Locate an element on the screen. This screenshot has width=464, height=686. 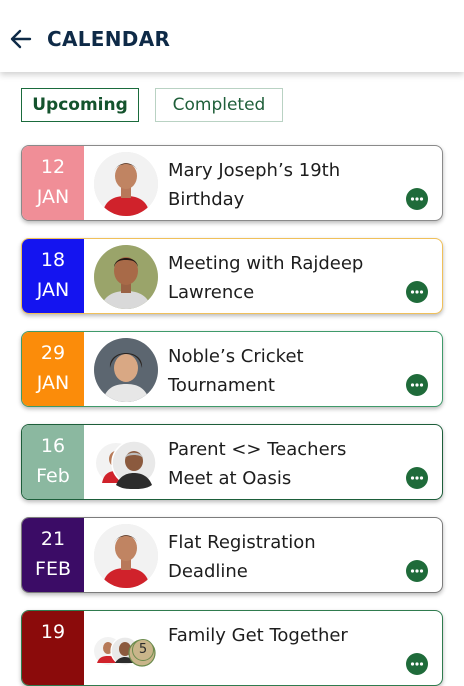
event-date-block: 29 JAN is located at coordinates (53, 369).